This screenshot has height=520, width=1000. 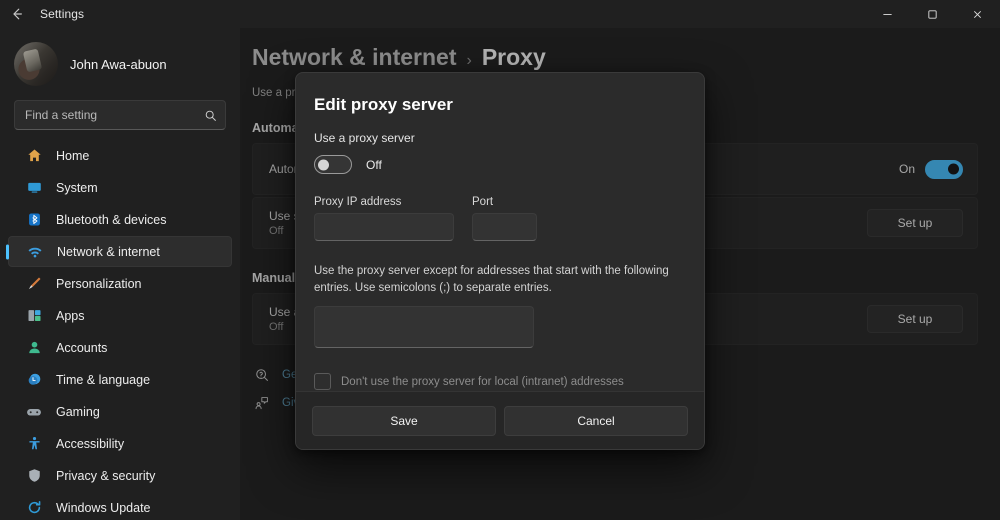 What do you see at coordinates (34, 156) in the screenshot?
I see `home-icon` at bounding box center [34, 156].